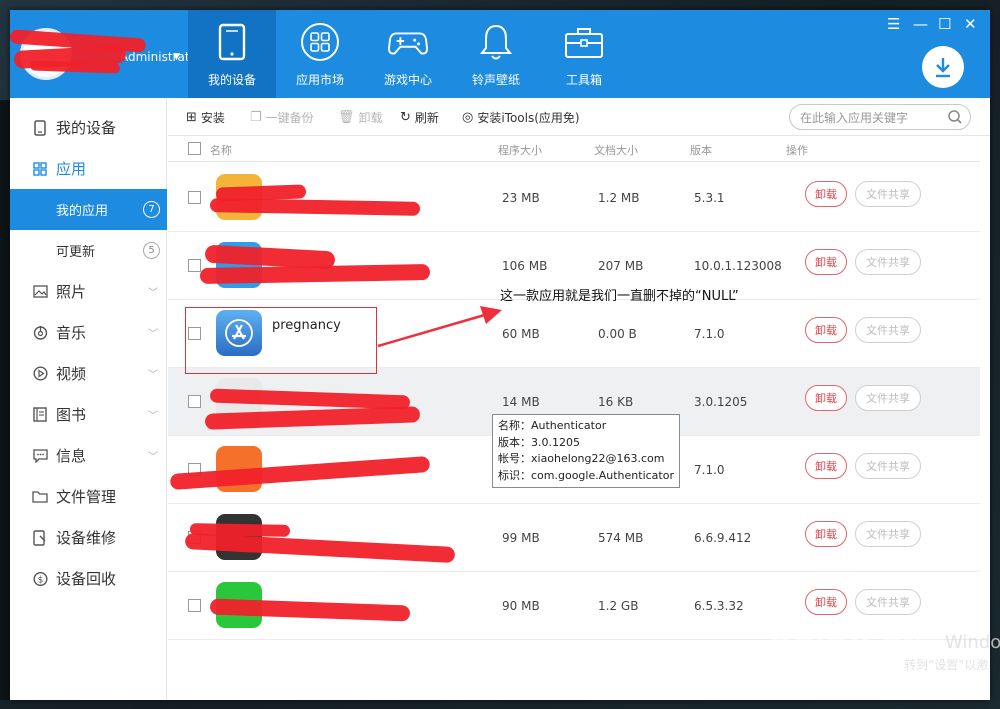  Describe the element at coordinates (88, 250) in the screenshot. I see `sidebar-item-updatable: 可更新 5` at that location.